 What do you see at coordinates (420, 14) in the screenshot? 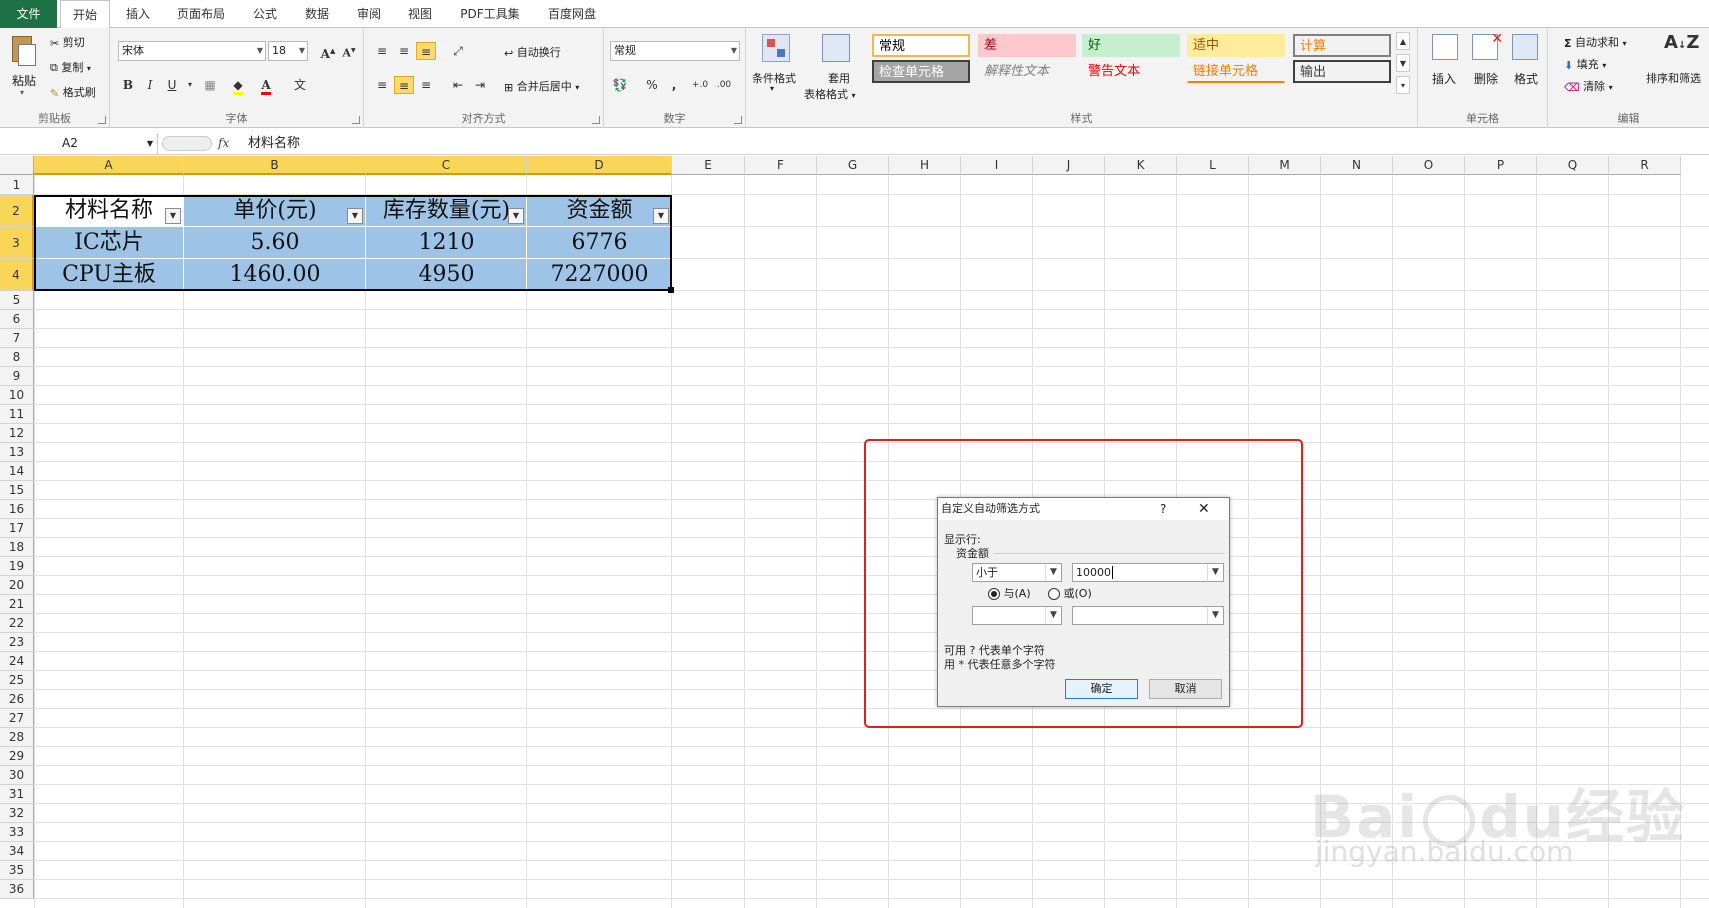
I see `tab-view: 视图` at bounding box center [420, 14].